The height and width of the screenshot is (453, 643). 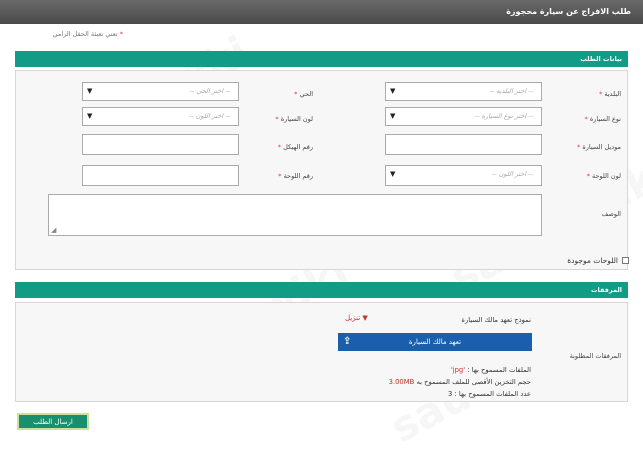 What do you see at coordinates (463, 116) in the screenshot?
I see `car-type-select: -- اختر نوع السيارة -- ▼` at bounding box center [463, 116].